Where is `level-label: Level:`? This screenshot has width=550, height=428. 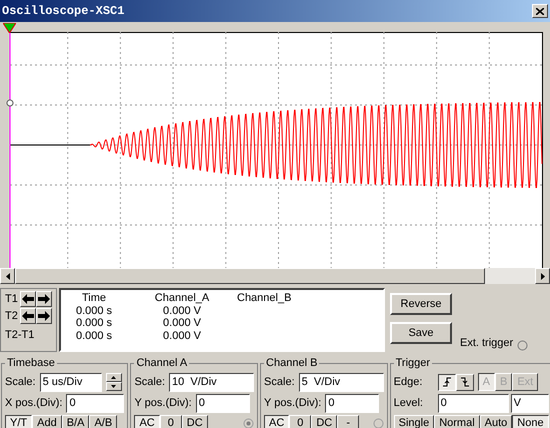 level-label: Level: is located at coordinates (409, 403).